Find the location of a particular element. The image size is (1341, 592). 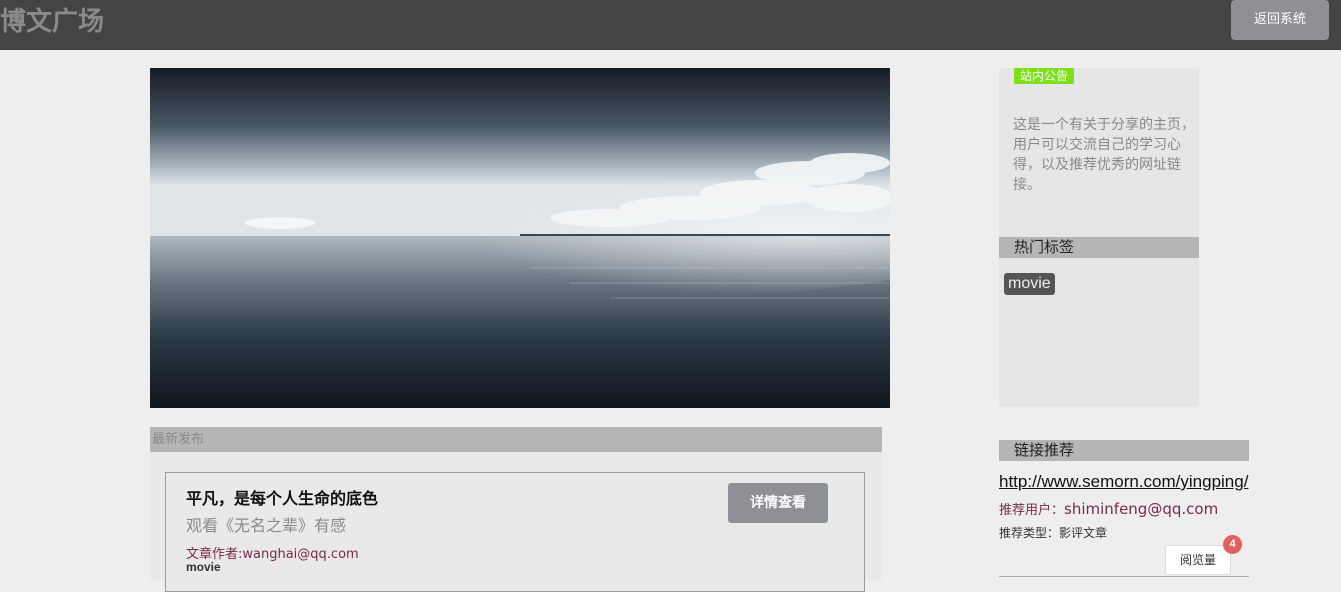

link-type-label: 推荐类型： is located at coordinates (1029, 533).